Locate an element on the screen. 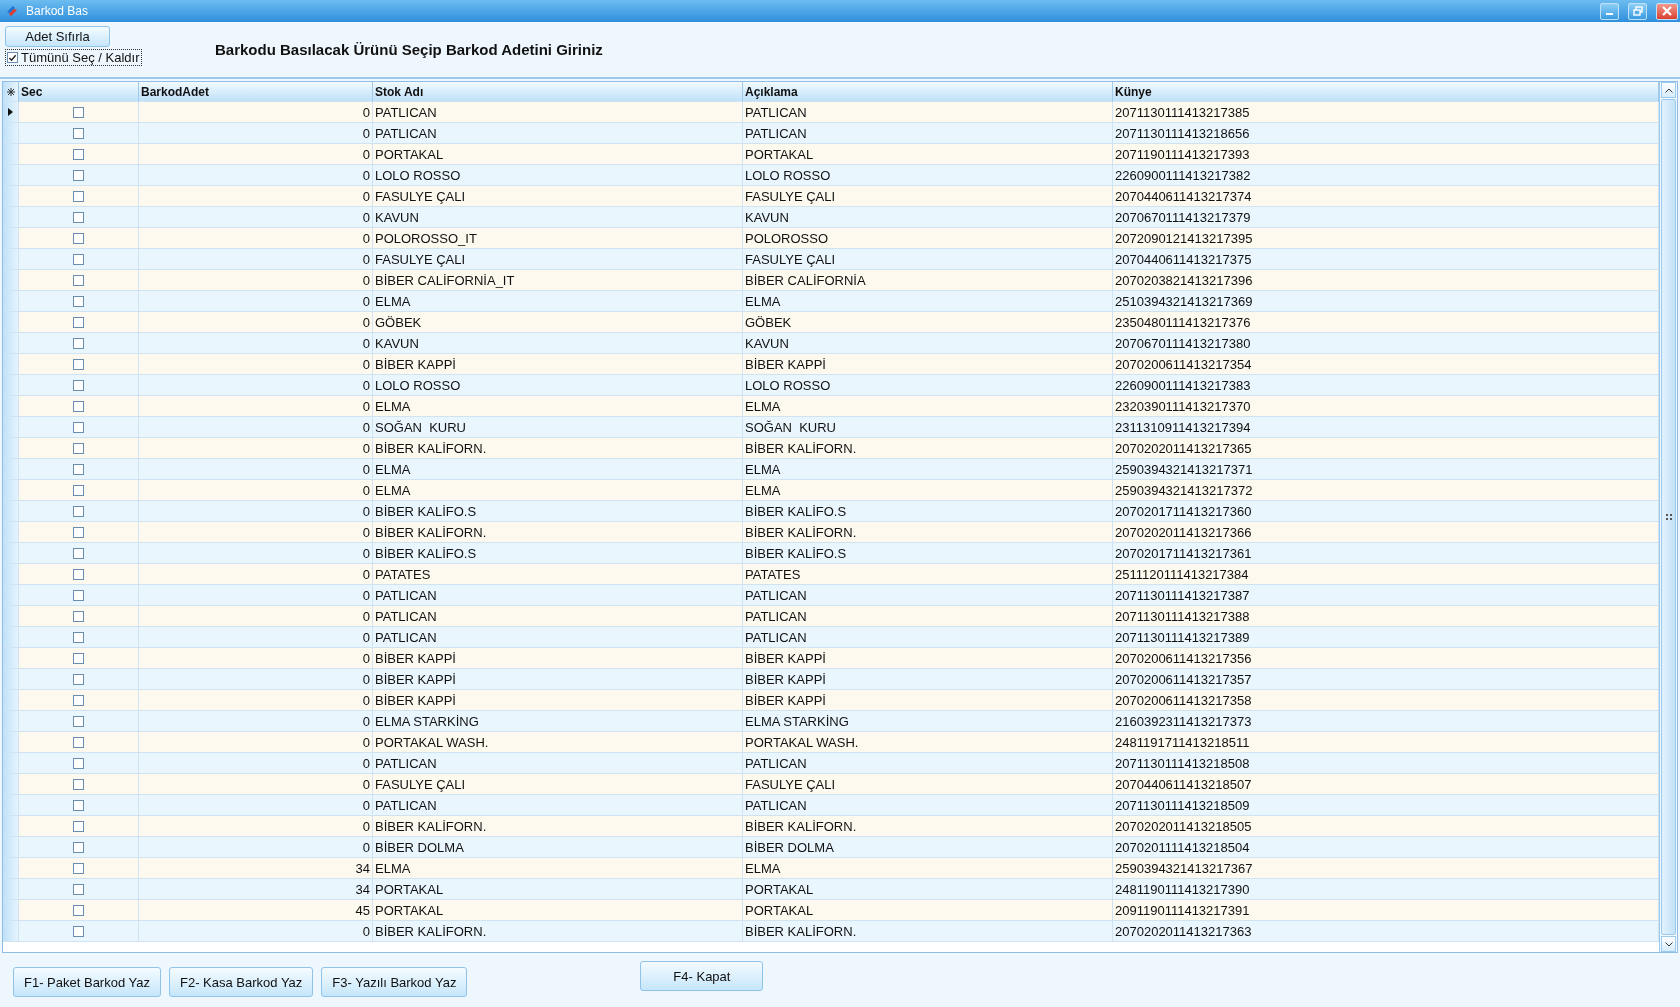 The image size is (1680, 1007). scroll-up-button is located at coordinates (1668, 90).